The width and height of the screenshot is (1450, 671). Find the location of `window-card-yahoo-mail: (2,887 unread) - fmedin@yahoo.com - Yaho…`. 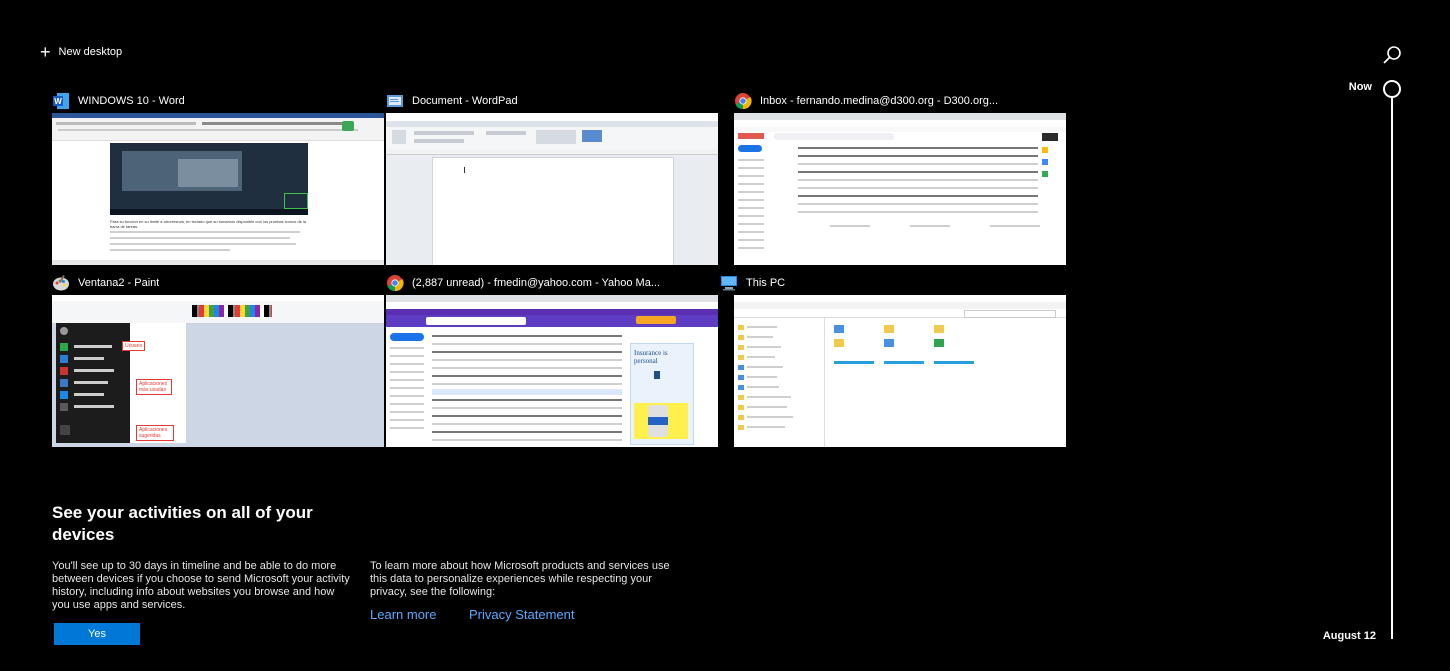

window-card-yahoo-mail: (2,887 unread) - fmedin@yahoo.com - Yaho… is located at coordinates (552, 359).